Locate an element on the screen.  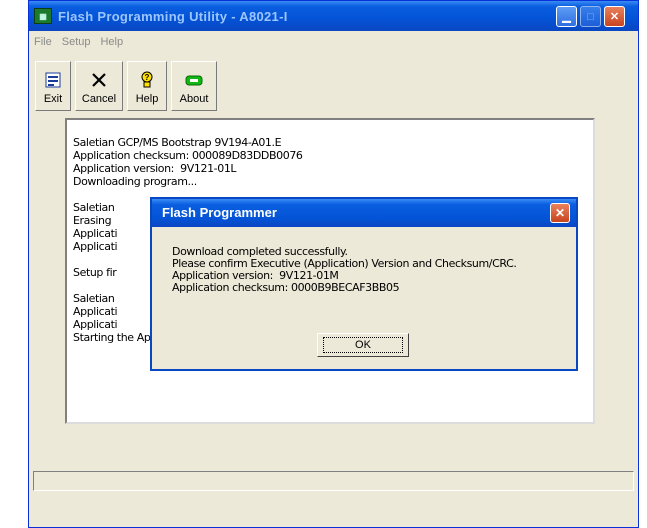
status-area is located at coordinates (333, 512).